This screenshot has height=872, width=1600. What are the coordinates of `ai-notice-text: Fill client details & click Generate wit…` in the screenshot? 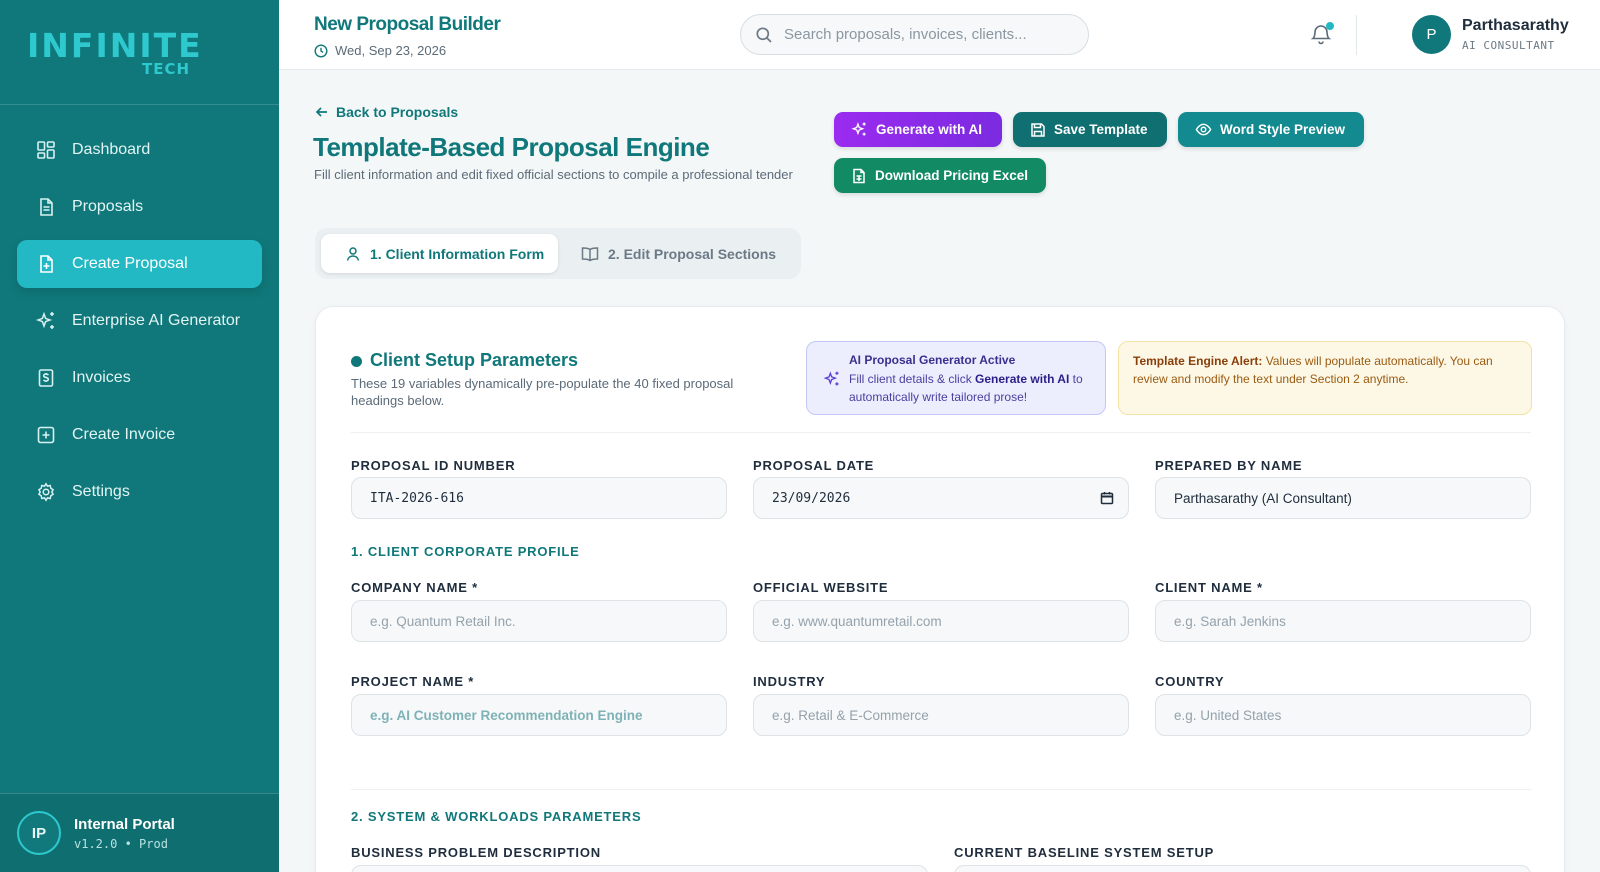 It's located at (966, 388).